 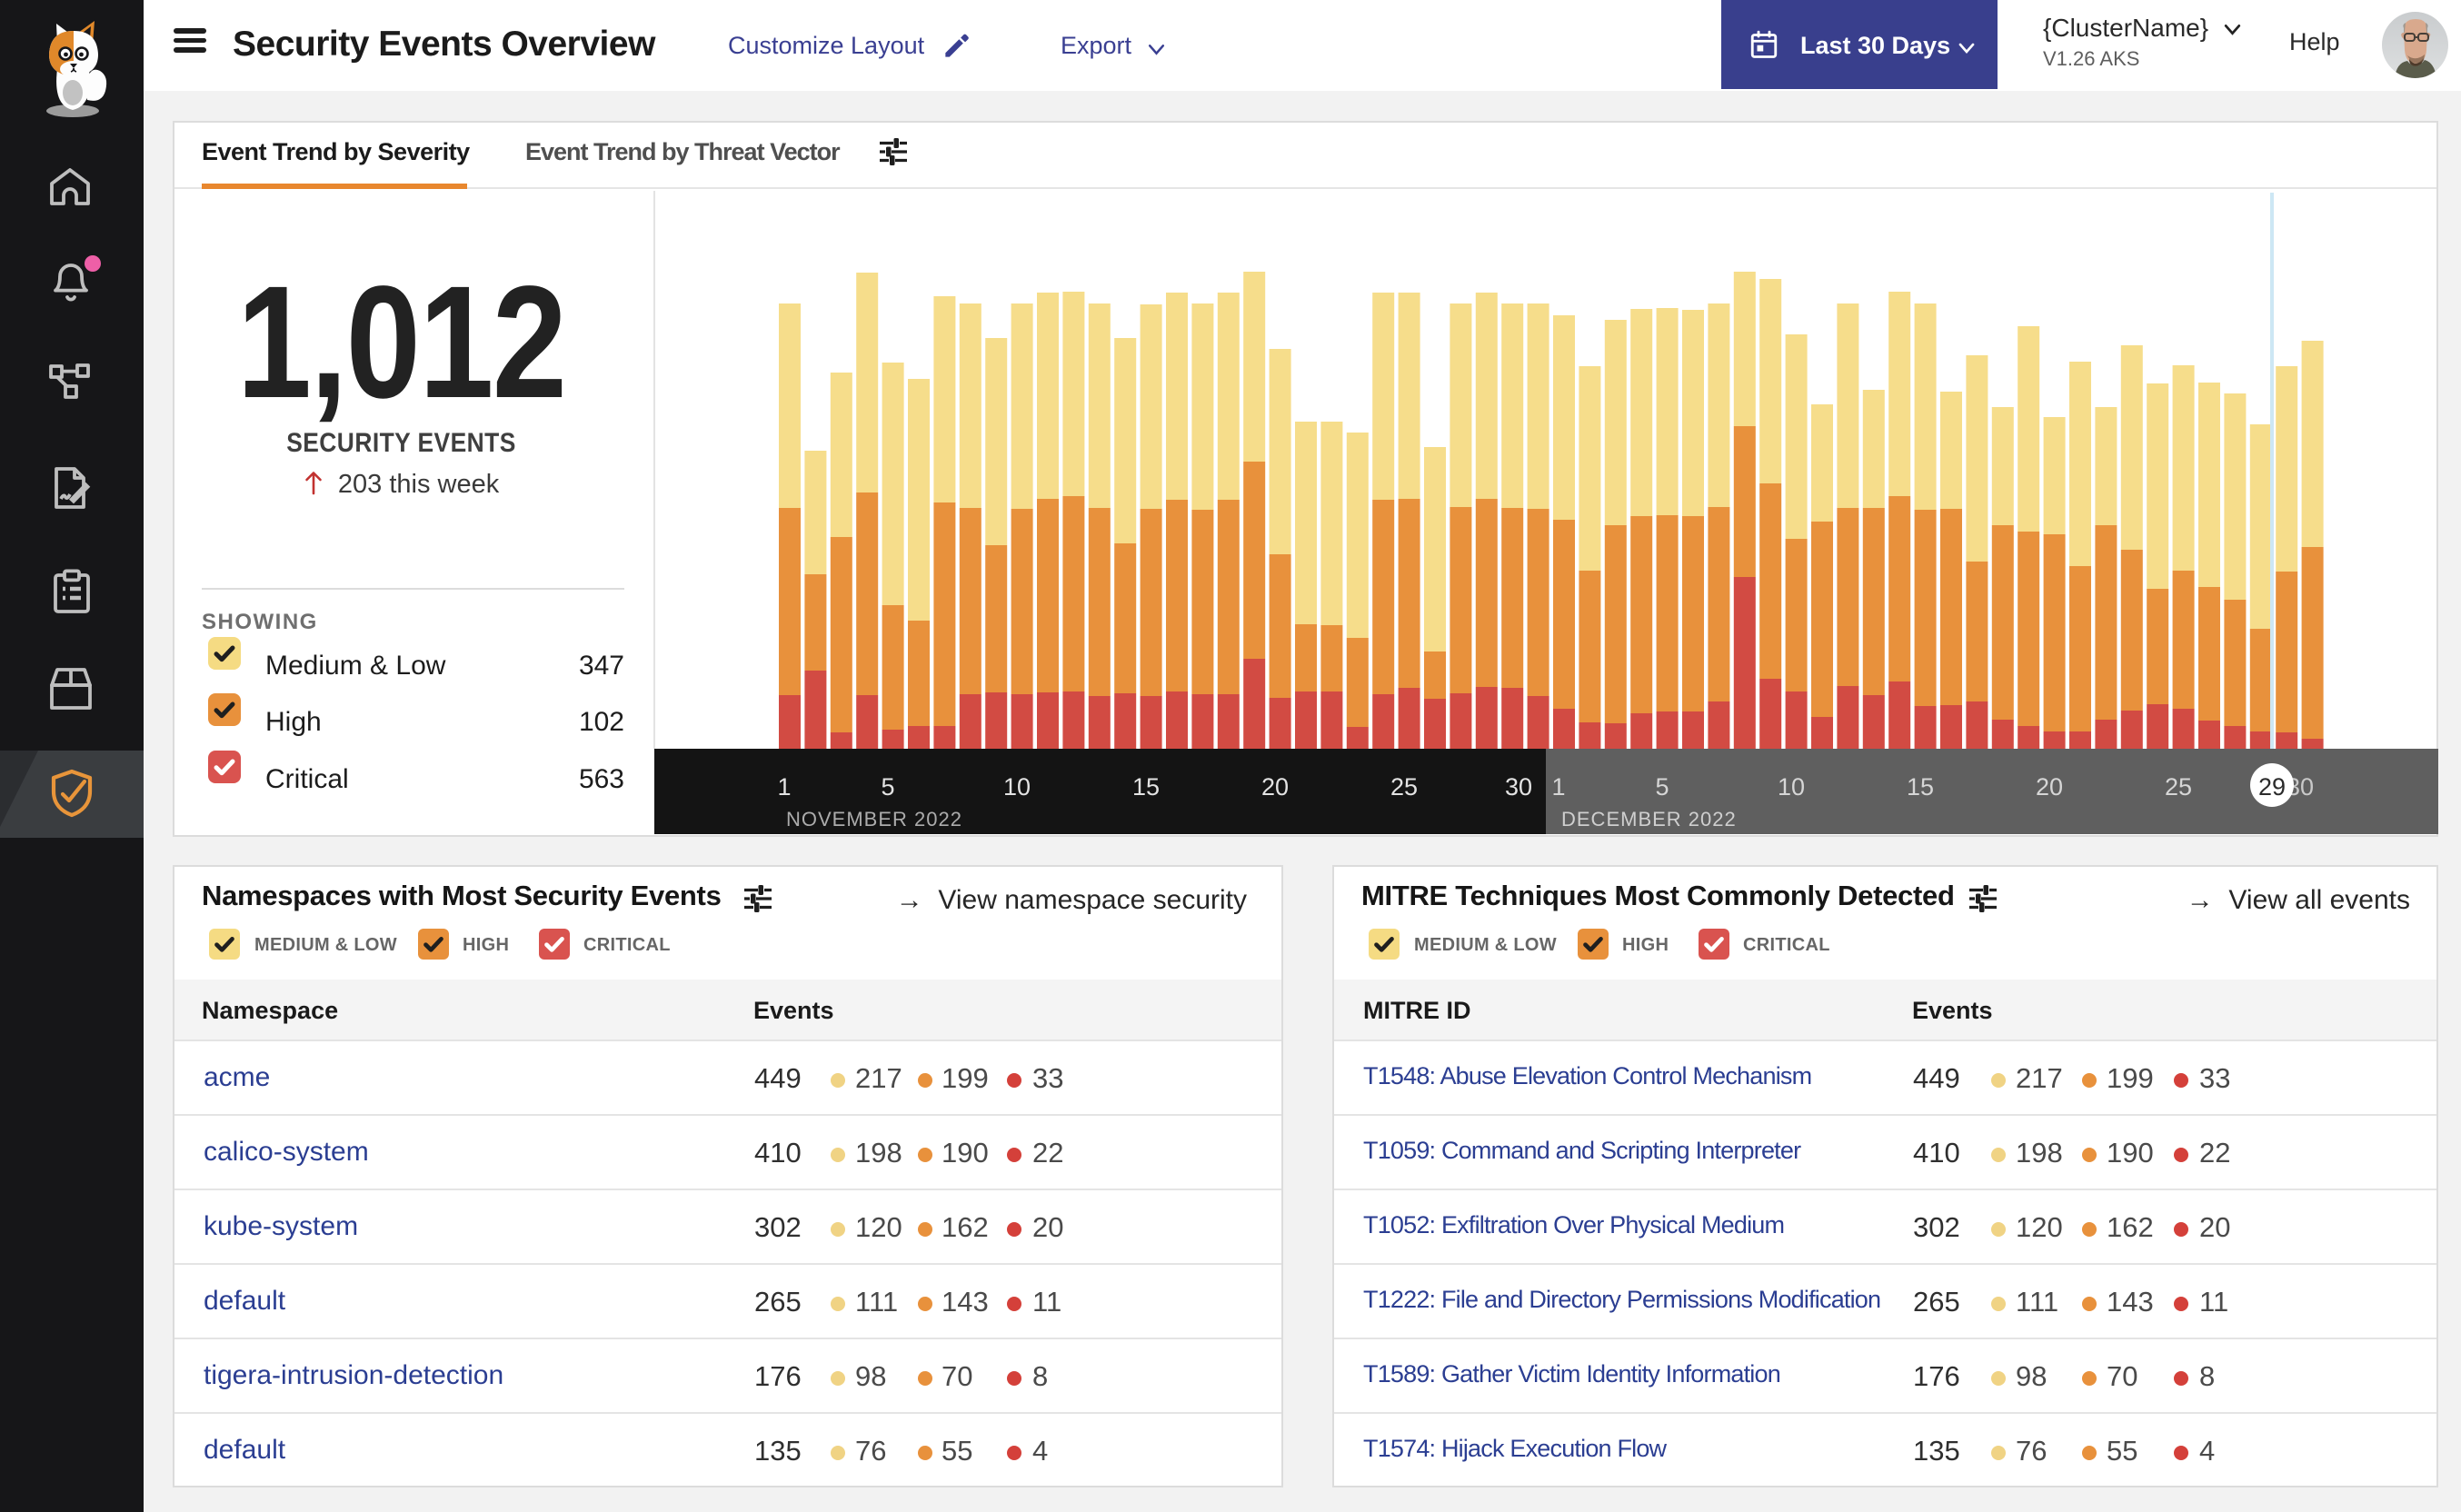 I want to click on svg-text: NOVEMBER 2022, so click(x=874, y=819).